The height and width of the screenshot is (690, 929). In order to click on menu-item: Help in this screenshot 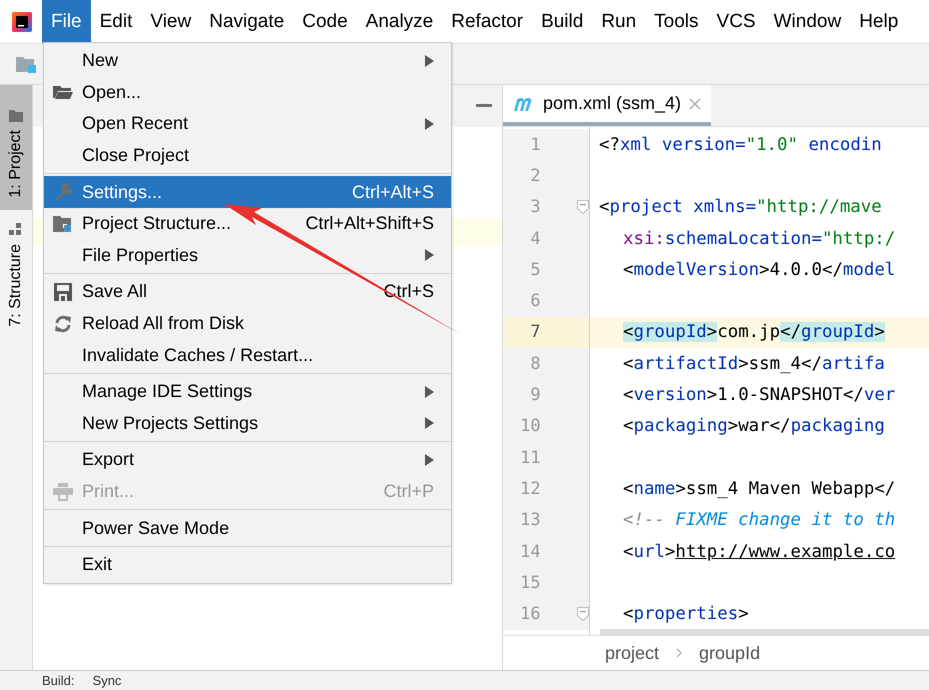, I will do `click(879, 21)`.